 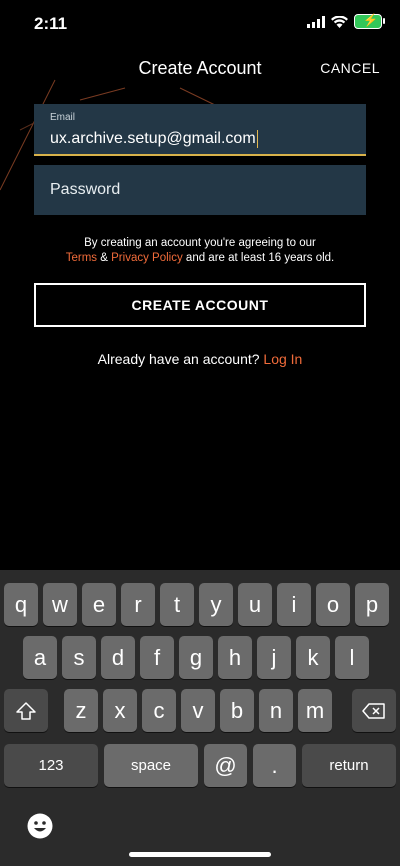 I want to click on emoji-button, so click(x=40, y=826).